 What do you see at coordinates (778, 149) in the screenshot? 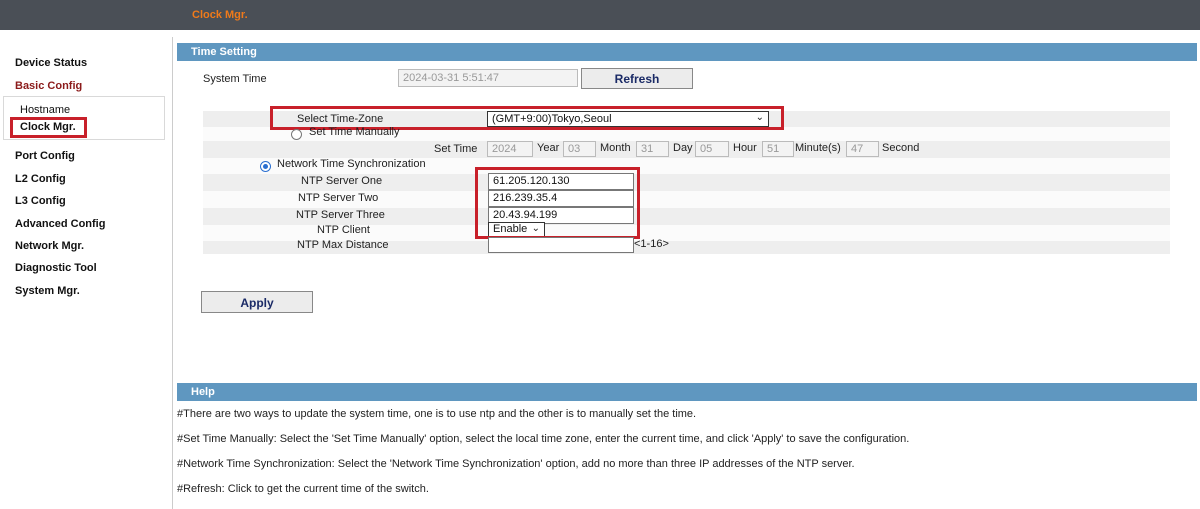
I see `minute-field: 51` at bounding box center [778, 149].